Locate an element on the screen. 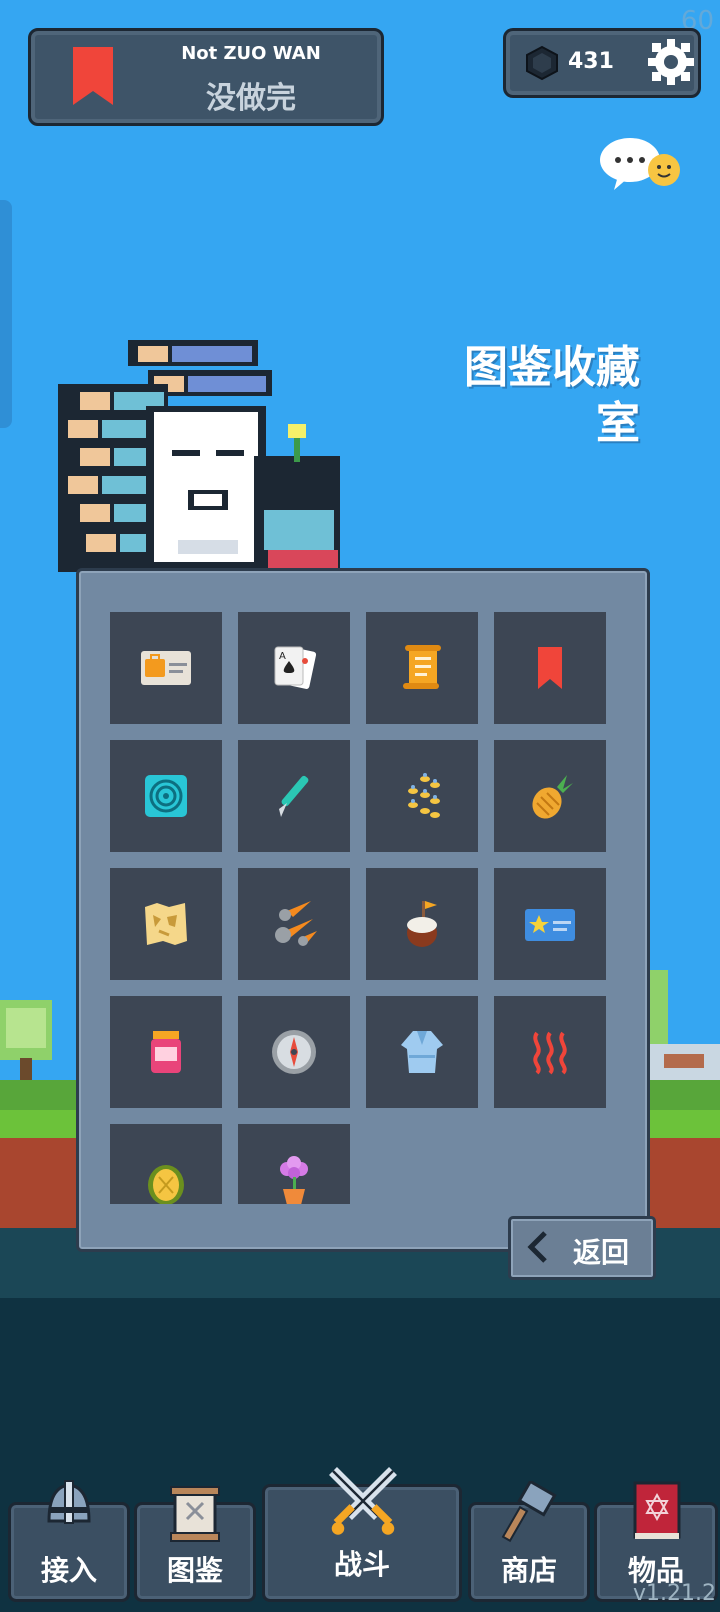 The image size is (720, 1612). character-sprite is located at coordinates (199, 456).